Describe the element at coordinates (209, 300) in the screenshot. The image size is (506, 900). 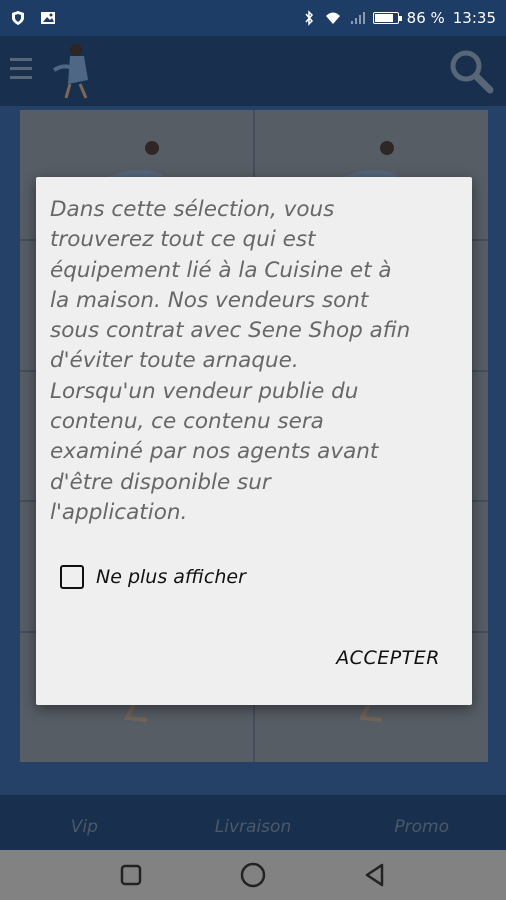
I see `message-line: la maison. Nos vendeurs sont` at that location.